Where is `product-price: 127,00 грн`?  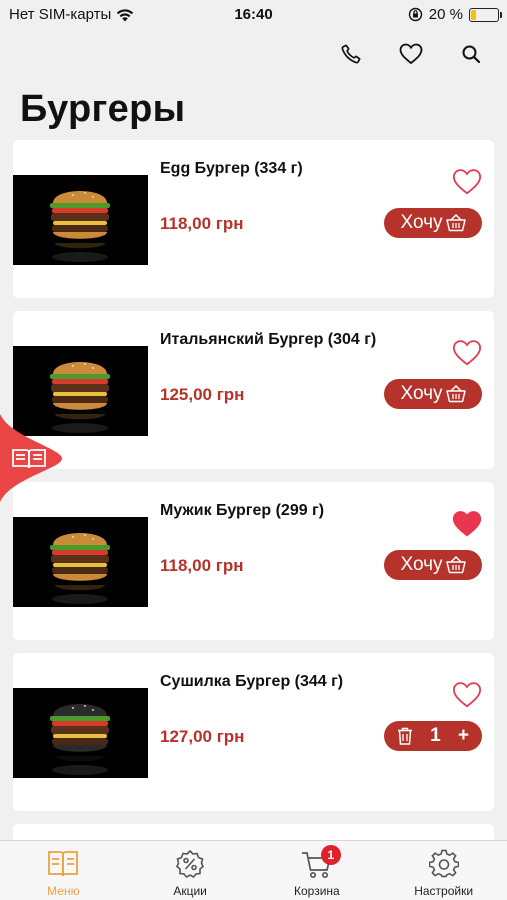
product-price: 127,00 грн is located at coordinates (202, 736).